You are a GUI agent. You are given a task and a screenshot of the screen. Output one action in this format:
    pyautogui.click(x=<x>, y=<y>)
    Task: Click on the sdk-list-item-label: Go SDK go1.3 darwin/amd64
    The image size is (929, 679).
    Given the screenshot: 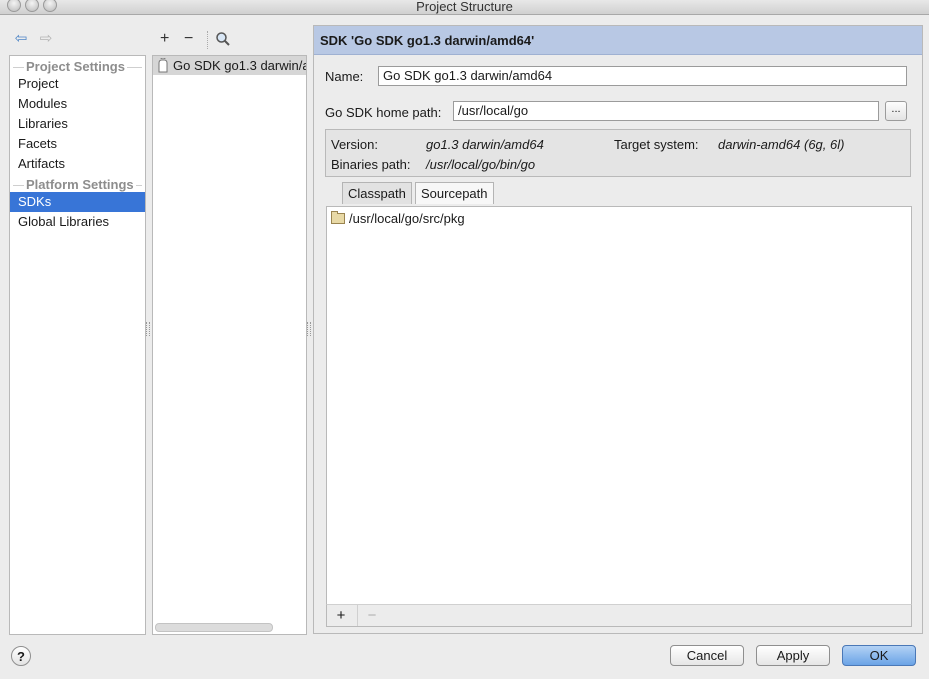 What is the action you would take?
    pyautogui.click(x=239, y=65)
    